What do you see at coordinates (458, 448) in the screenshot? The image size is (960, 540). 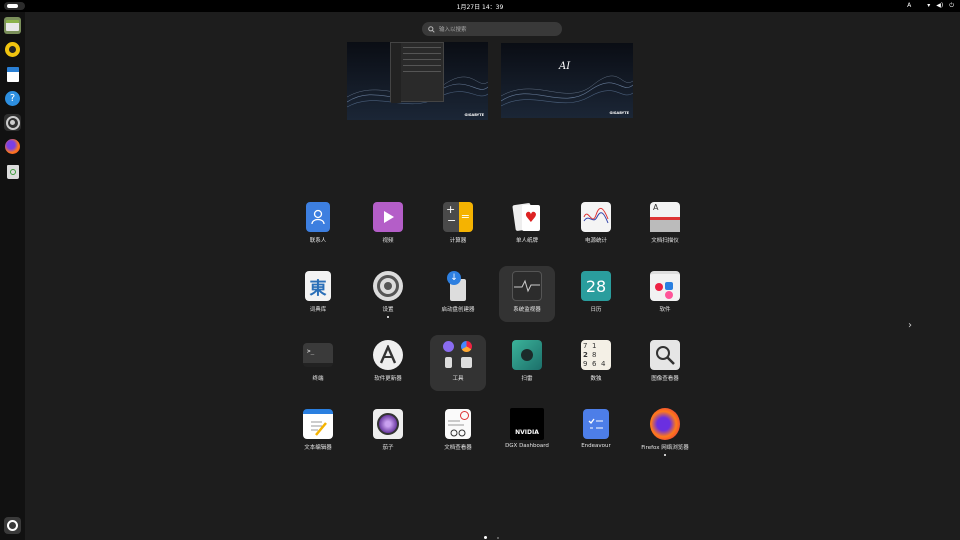 I see `app-label: 文档查看器` at bounding box center [458, 448].